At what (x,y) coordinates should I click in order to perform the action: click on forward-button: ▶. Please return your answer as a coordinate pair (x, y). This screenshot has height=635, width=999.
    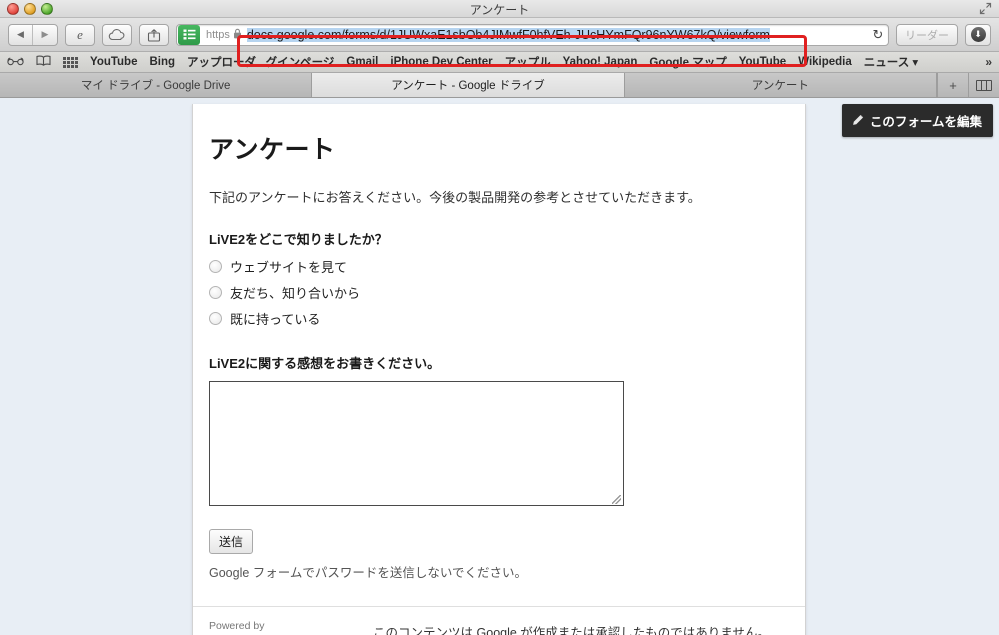
    Looking at the image, I should click on (45, 35).